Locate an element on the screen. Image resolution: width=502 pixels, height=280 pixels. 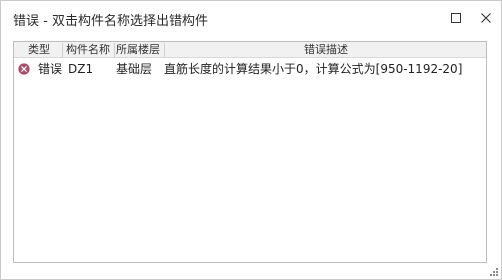
error-x-icon is located at coordinates (24, 69).